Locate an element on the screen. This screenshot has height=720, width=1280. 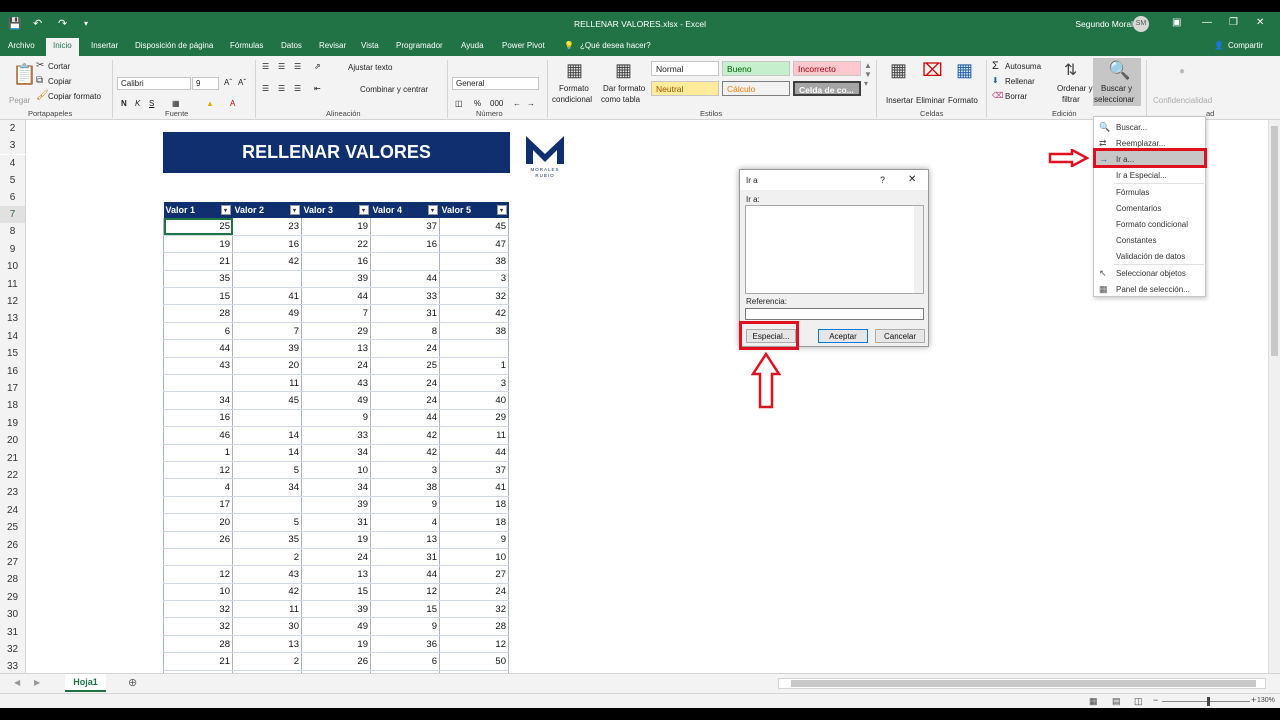
shrink-font-icon: Aˇ is located at coordinates (242, 82).